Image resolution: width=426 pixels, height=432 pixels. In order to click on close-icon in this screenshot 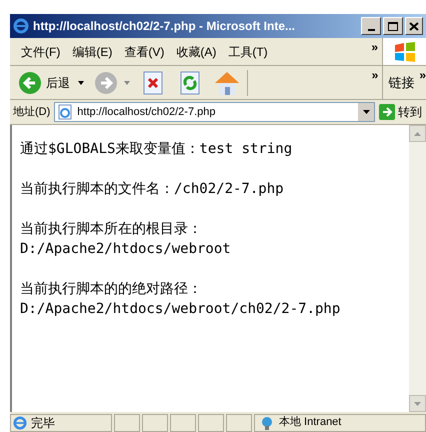, I will do `click(414, 26)`.